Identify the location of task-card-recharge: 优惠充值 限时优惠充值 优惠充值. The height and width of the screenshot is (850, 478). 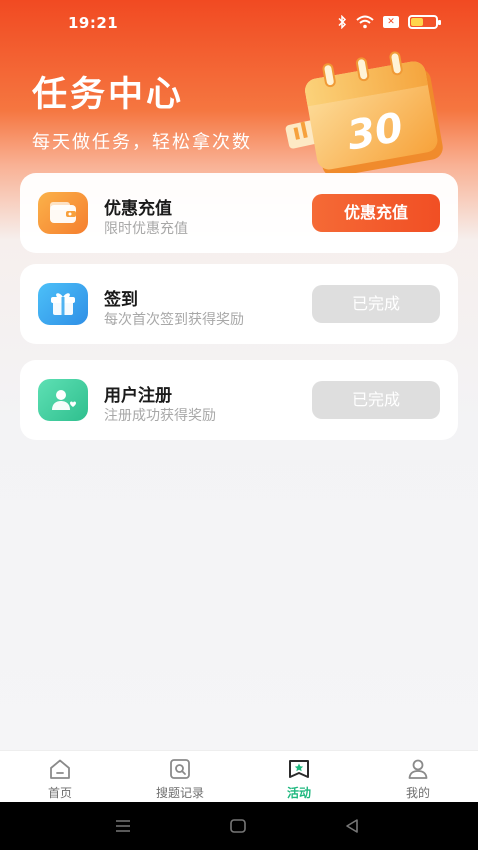
(239, 213).